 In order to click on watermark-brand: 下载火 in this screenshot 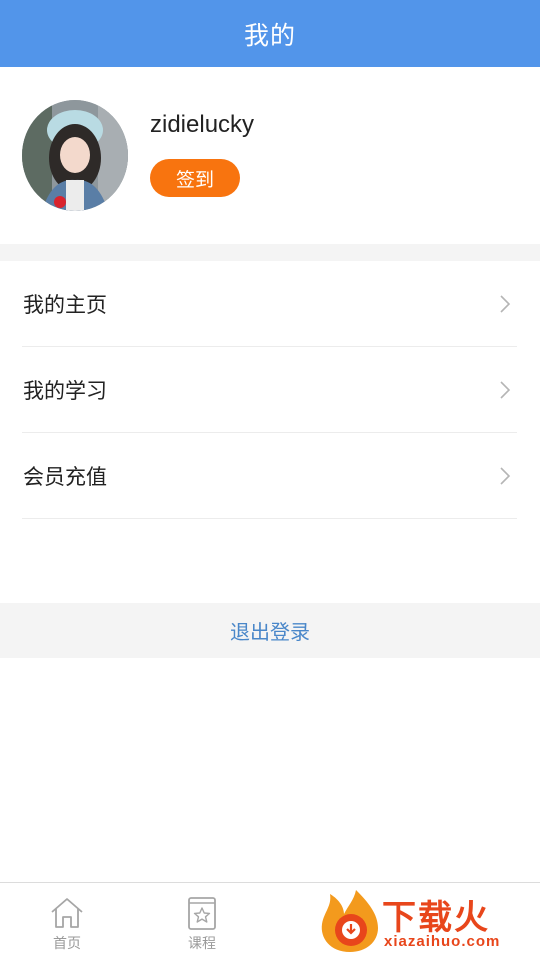, I will do `click(436, 918)`.